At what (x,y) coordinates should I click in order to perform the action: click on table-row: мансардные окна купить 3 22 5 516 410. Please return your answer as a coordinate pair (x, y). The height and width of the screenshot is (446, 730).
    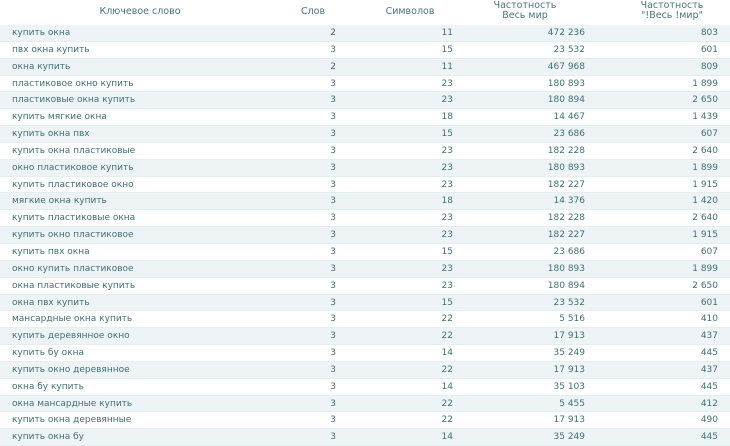
    Looking at the image, I should click on (365, 320).